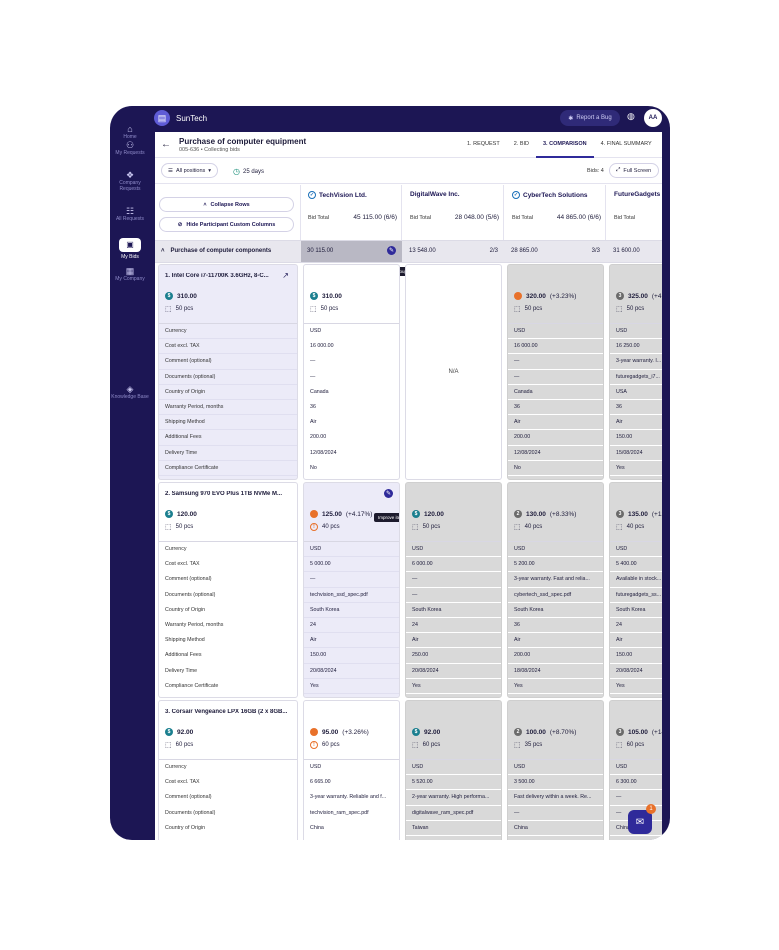  Describe the element at coordinates (453, 565) in the screenshot. I see `field-value: 6 000.00` at that location.